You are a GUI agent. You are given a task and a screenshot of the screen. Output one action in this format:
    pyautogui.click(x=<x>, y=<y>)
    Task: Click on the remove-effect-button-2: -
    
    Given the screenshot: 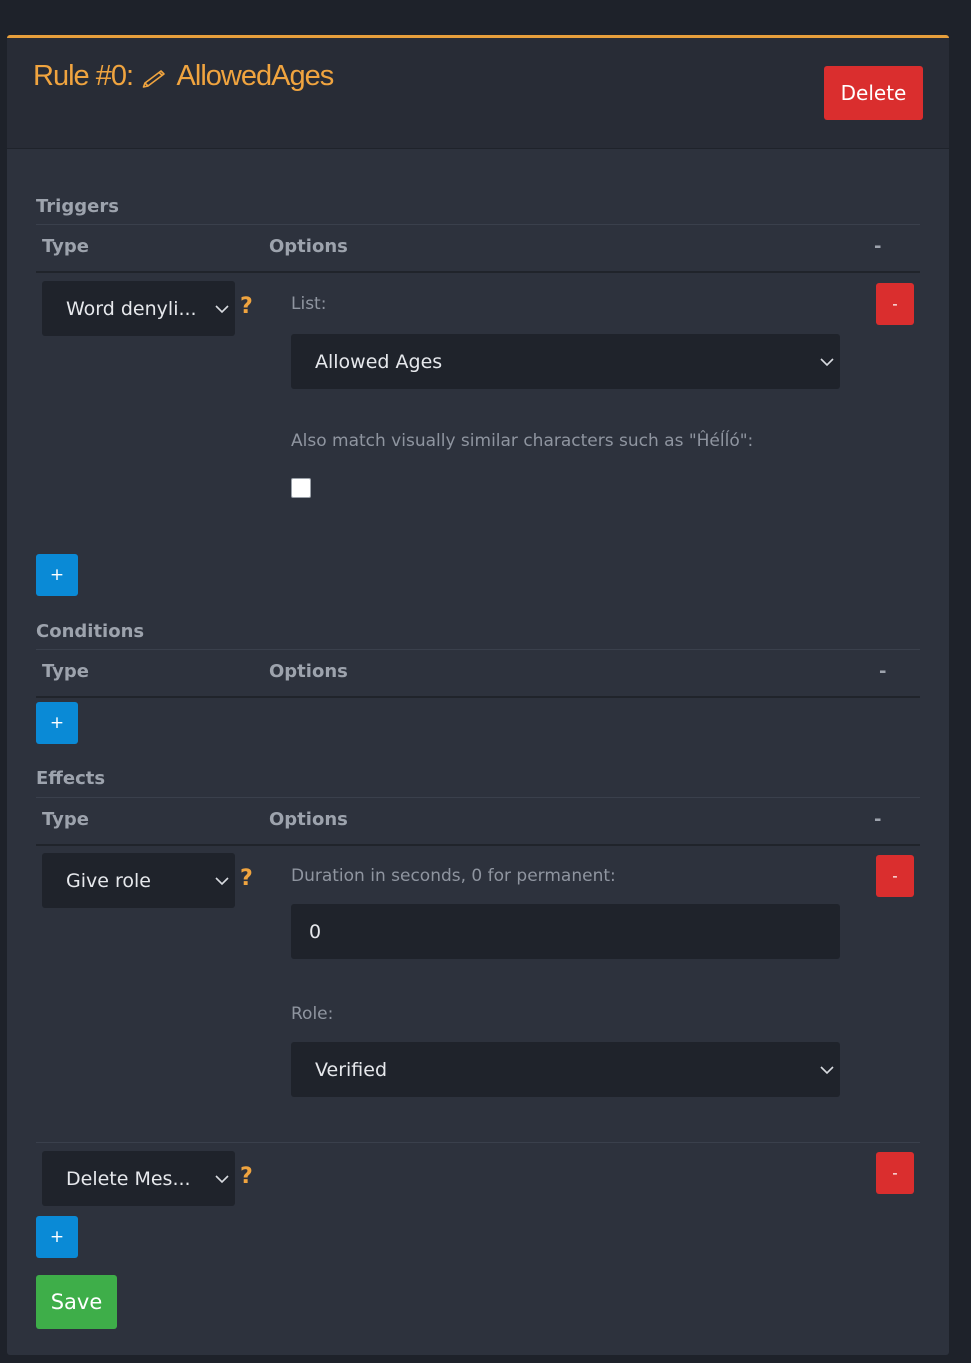 What is the action you would take?
    pyautogui.click(x=895, y=1173)
    